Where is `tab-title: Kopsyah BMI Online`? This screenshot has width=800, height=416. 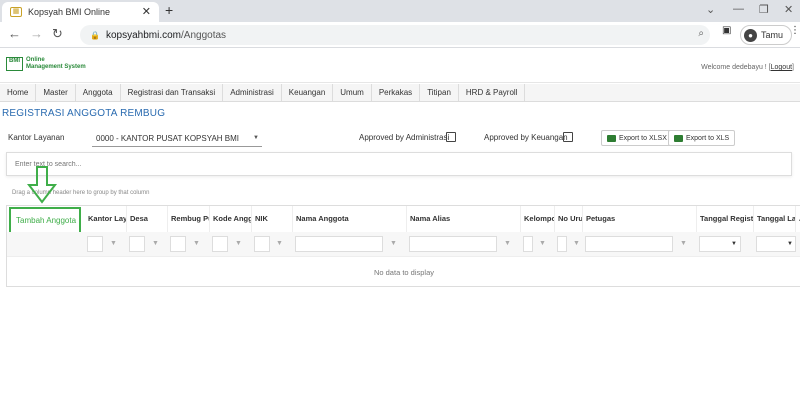 tab-title: Kopsyah BMI Online is located at coordinates (69, 12).